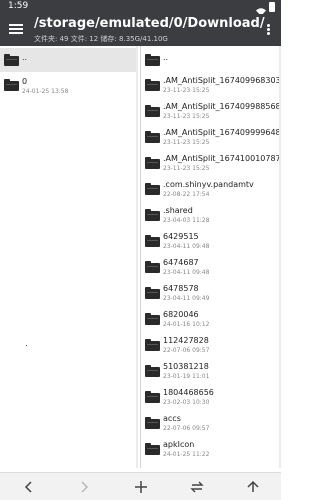 The image size is (320, 500). I want to click on file-name: accs, so click(172, 418).